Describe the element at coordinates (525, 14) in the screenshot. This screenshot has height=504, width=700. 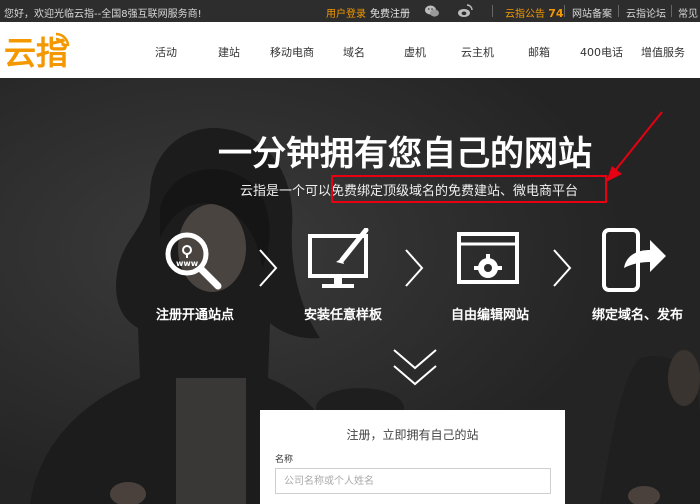
I see `notice-label: 云指公告` at that location.